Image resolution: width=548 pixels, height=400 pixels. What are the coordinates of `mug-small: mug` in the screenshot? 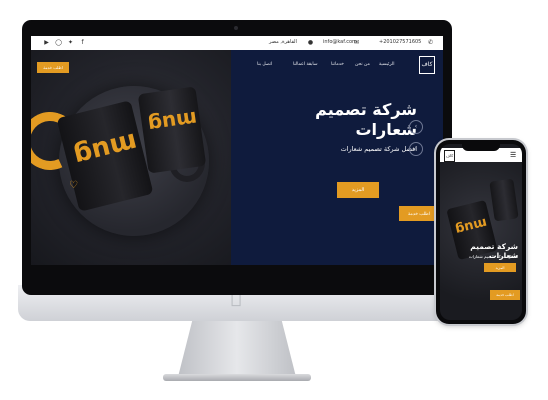 It's located at (172, 130).